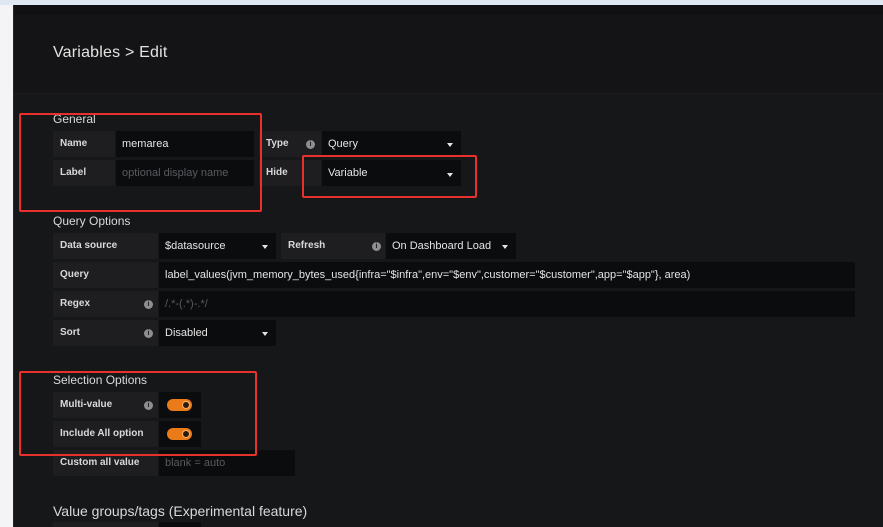 The width and height of the screenshot is (883, 527). What do you see at coordinates (138, 413) in the screenshot?
I see `highlight-box-selection-options` at bounding box center [138, 413].